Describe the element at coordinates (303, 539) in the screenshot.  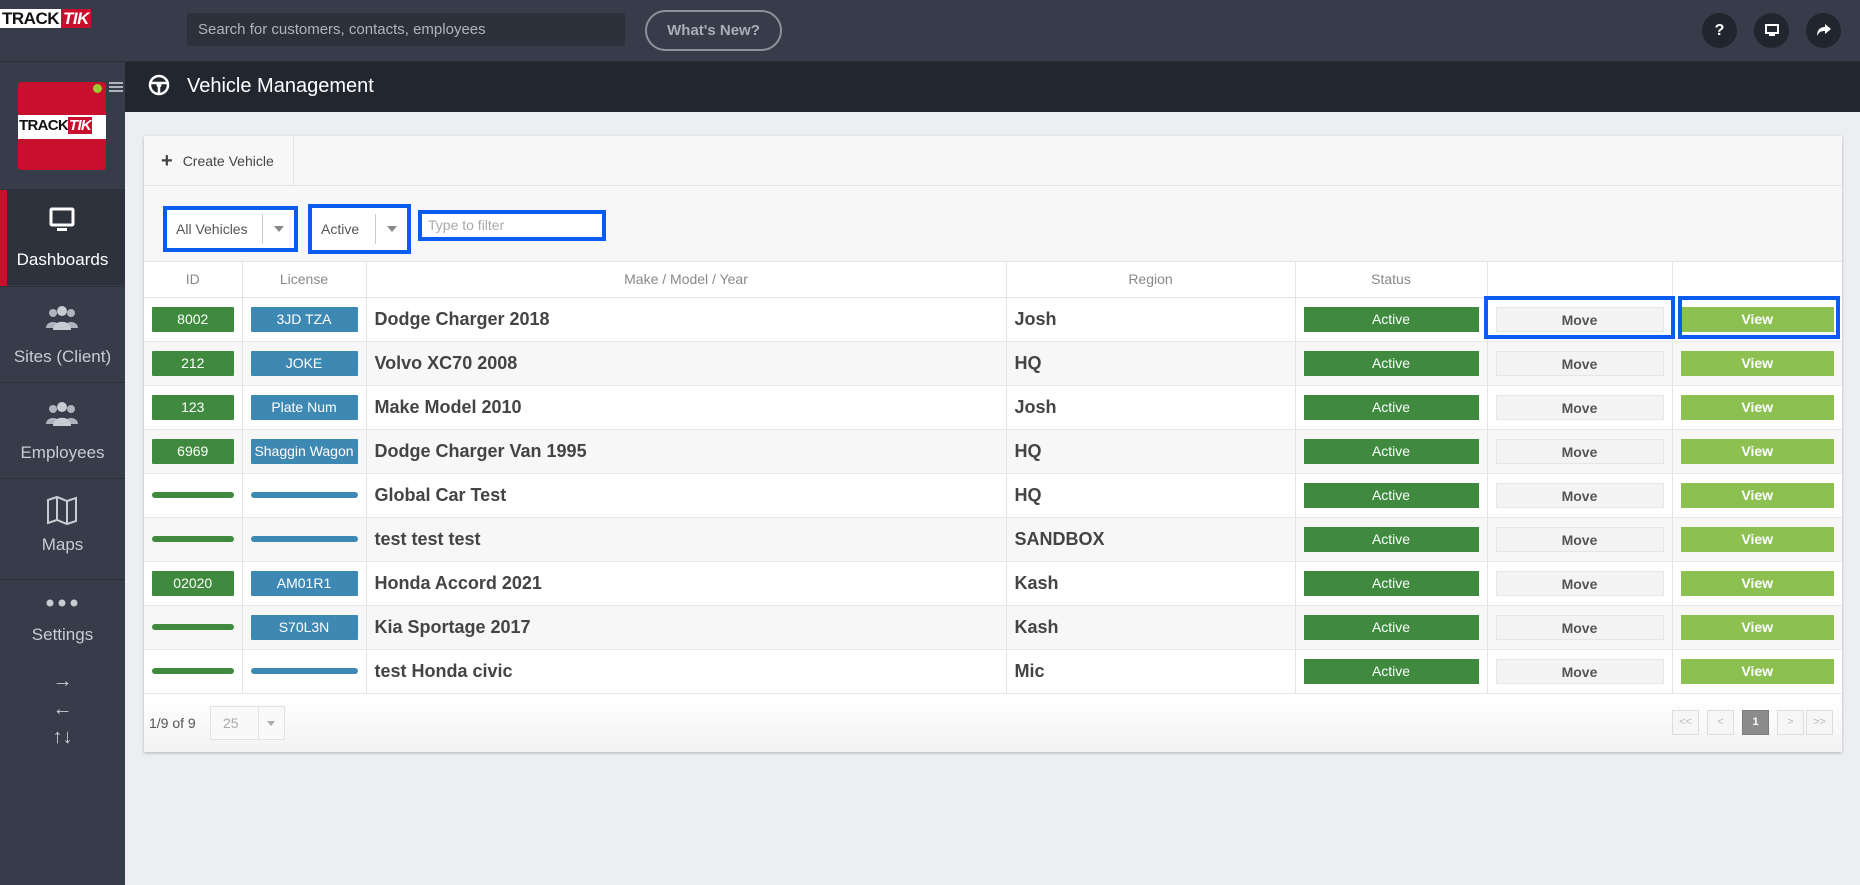
I see `license-cell` at that location.